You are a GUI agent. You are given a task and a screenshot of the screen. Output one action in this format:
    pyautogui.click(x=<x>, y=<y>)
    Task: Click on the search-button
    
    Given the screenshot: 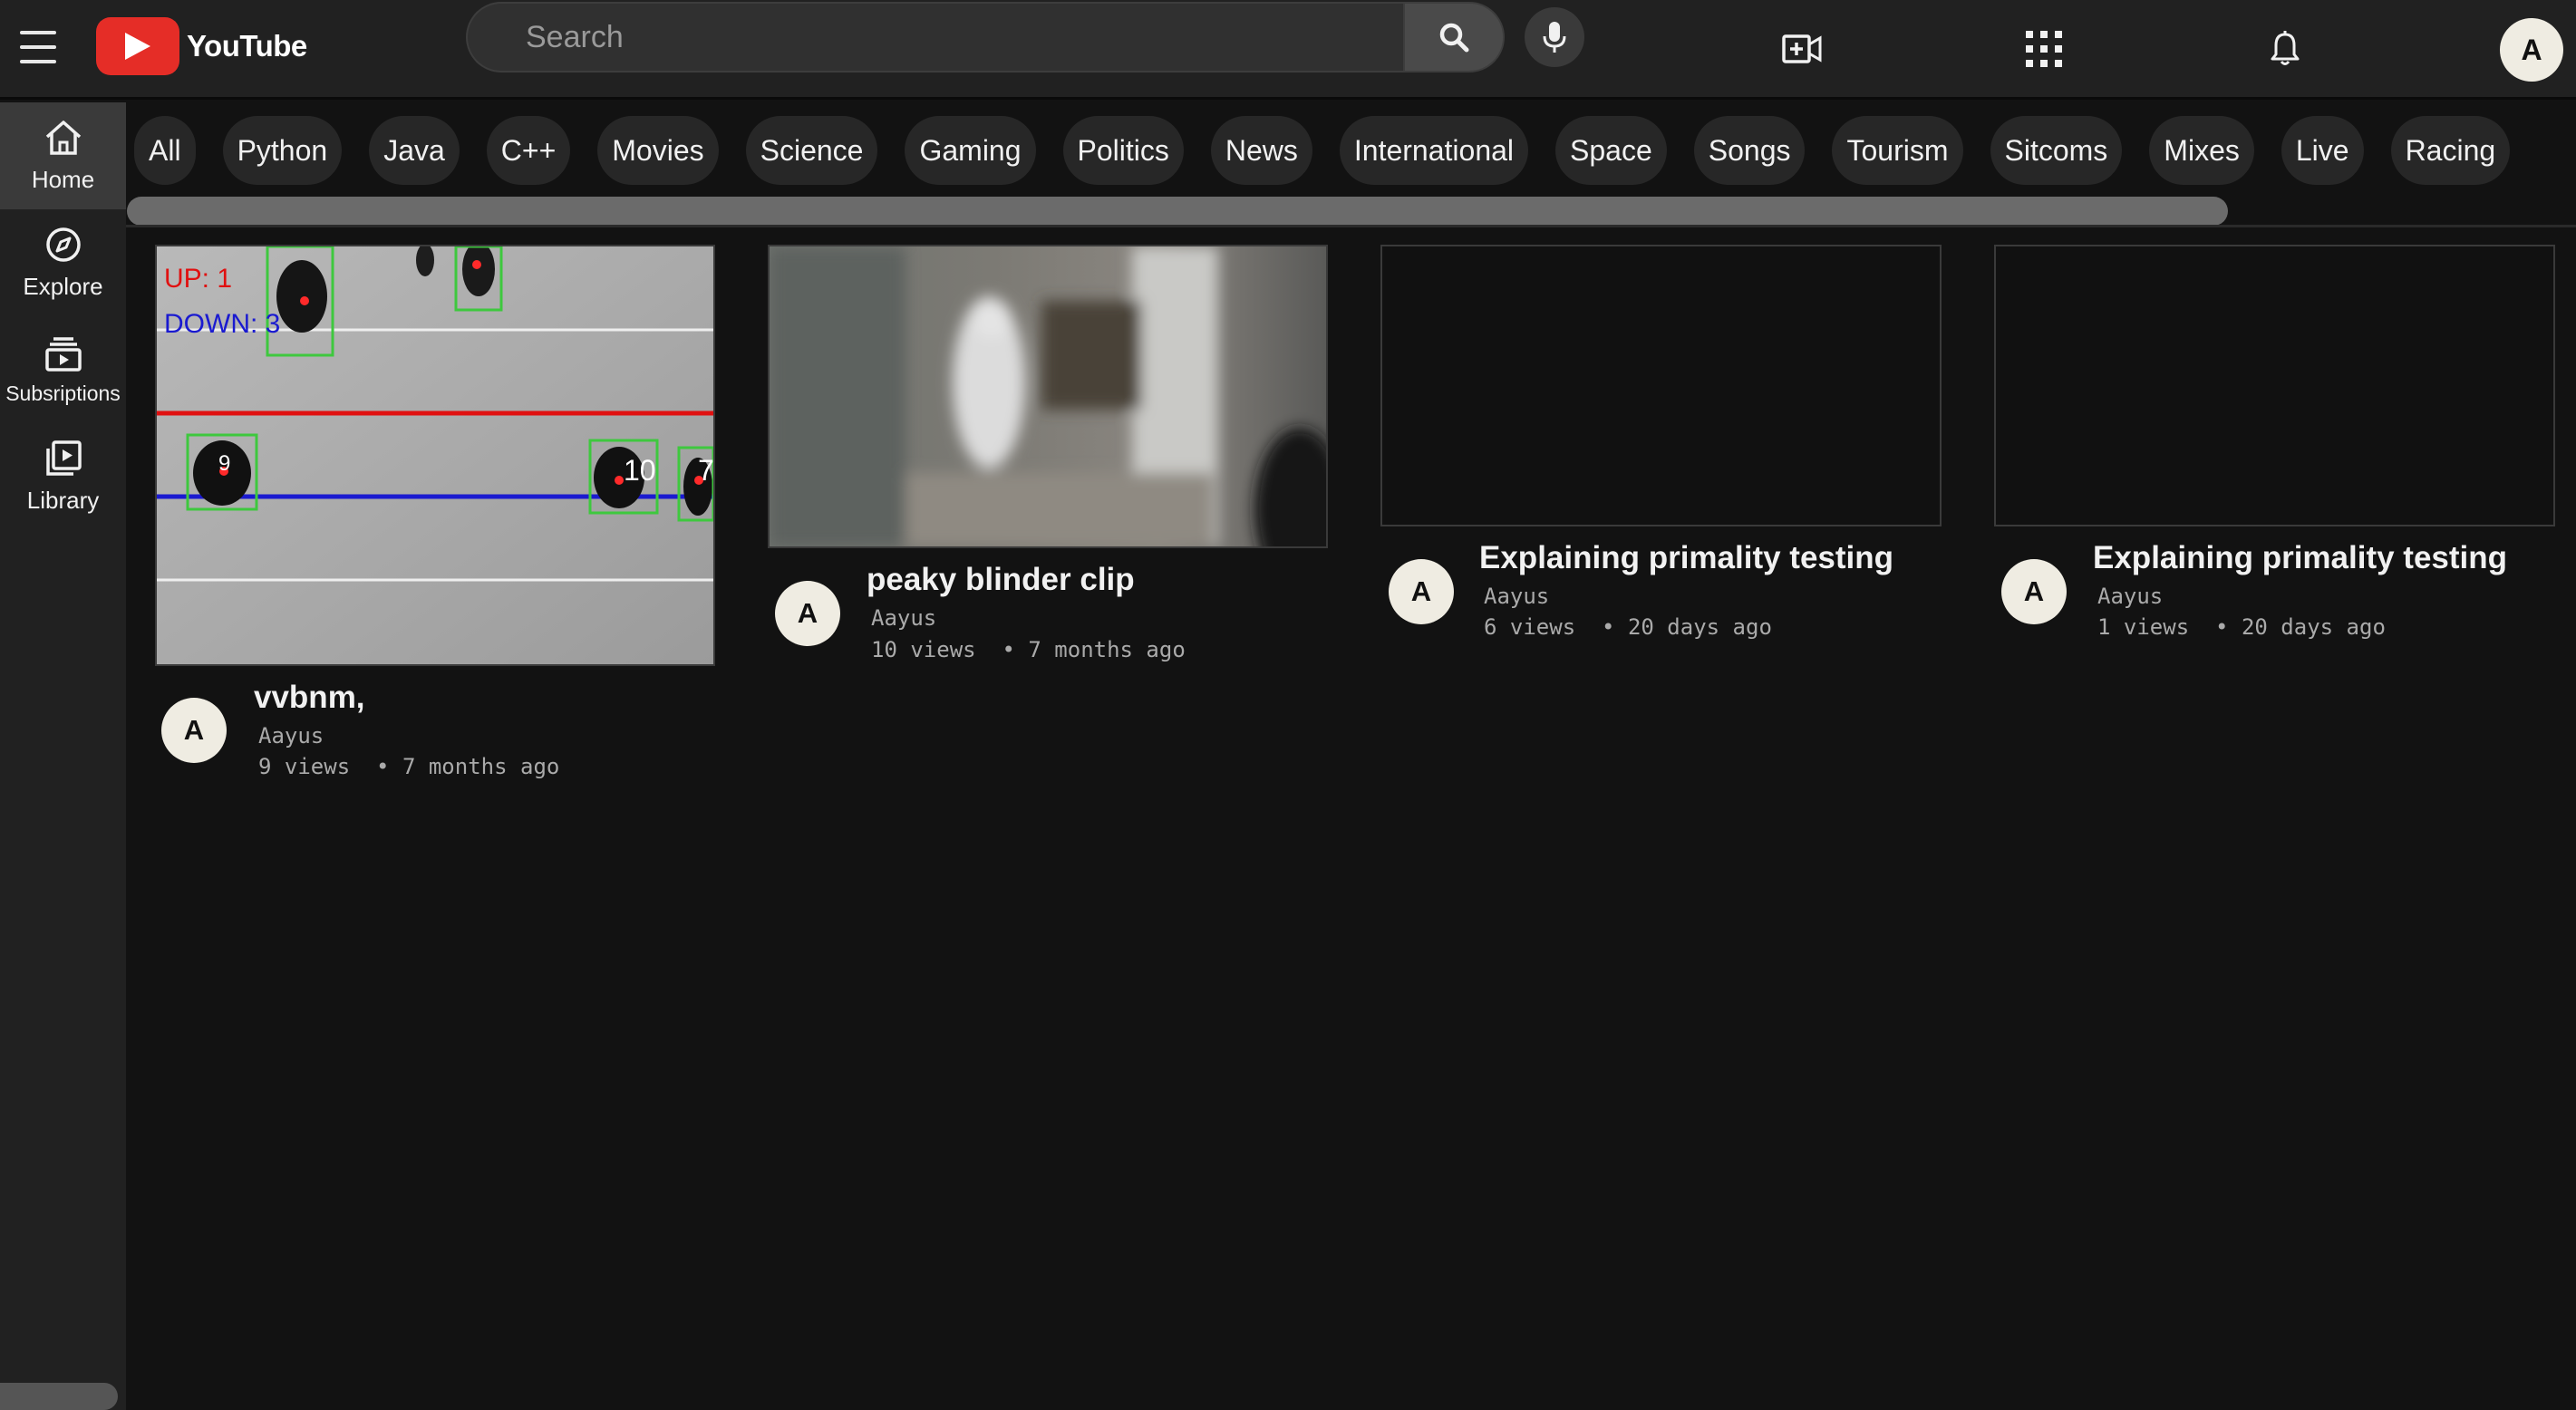 What is the action you would take?
    pyautogui.click(x=1454, y=37)
    